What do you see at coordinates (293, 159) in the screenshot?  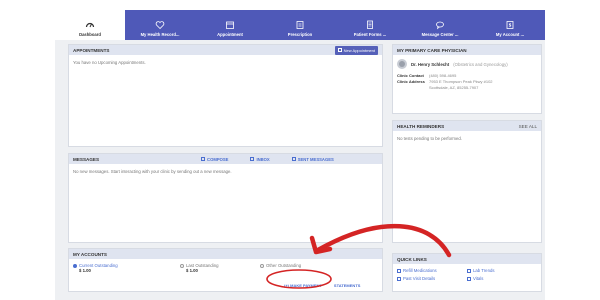 I see `sent-icon` at bounding box center [293, 159].